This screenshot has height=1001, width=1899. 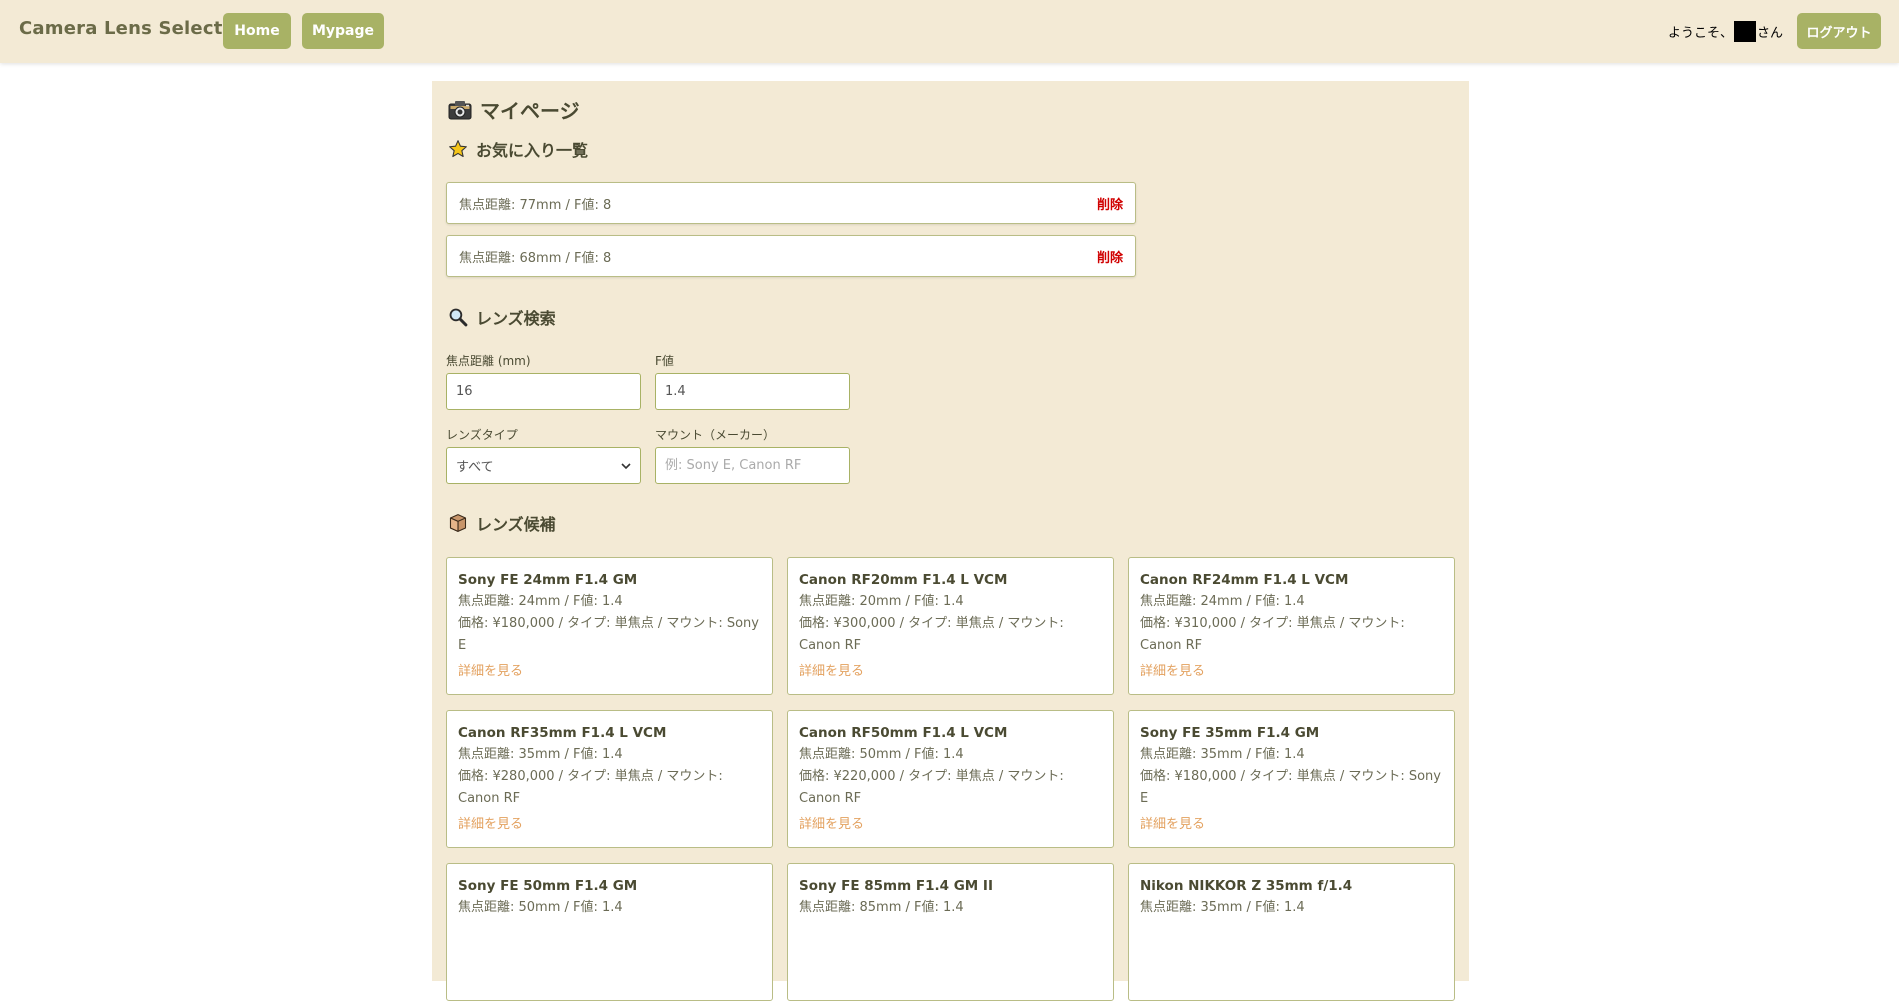 What do you see at coordinates (1700, 33) in the screenshot?
I see `welcome-prefix: ようこそ、` at bounding box center [1700, 33].